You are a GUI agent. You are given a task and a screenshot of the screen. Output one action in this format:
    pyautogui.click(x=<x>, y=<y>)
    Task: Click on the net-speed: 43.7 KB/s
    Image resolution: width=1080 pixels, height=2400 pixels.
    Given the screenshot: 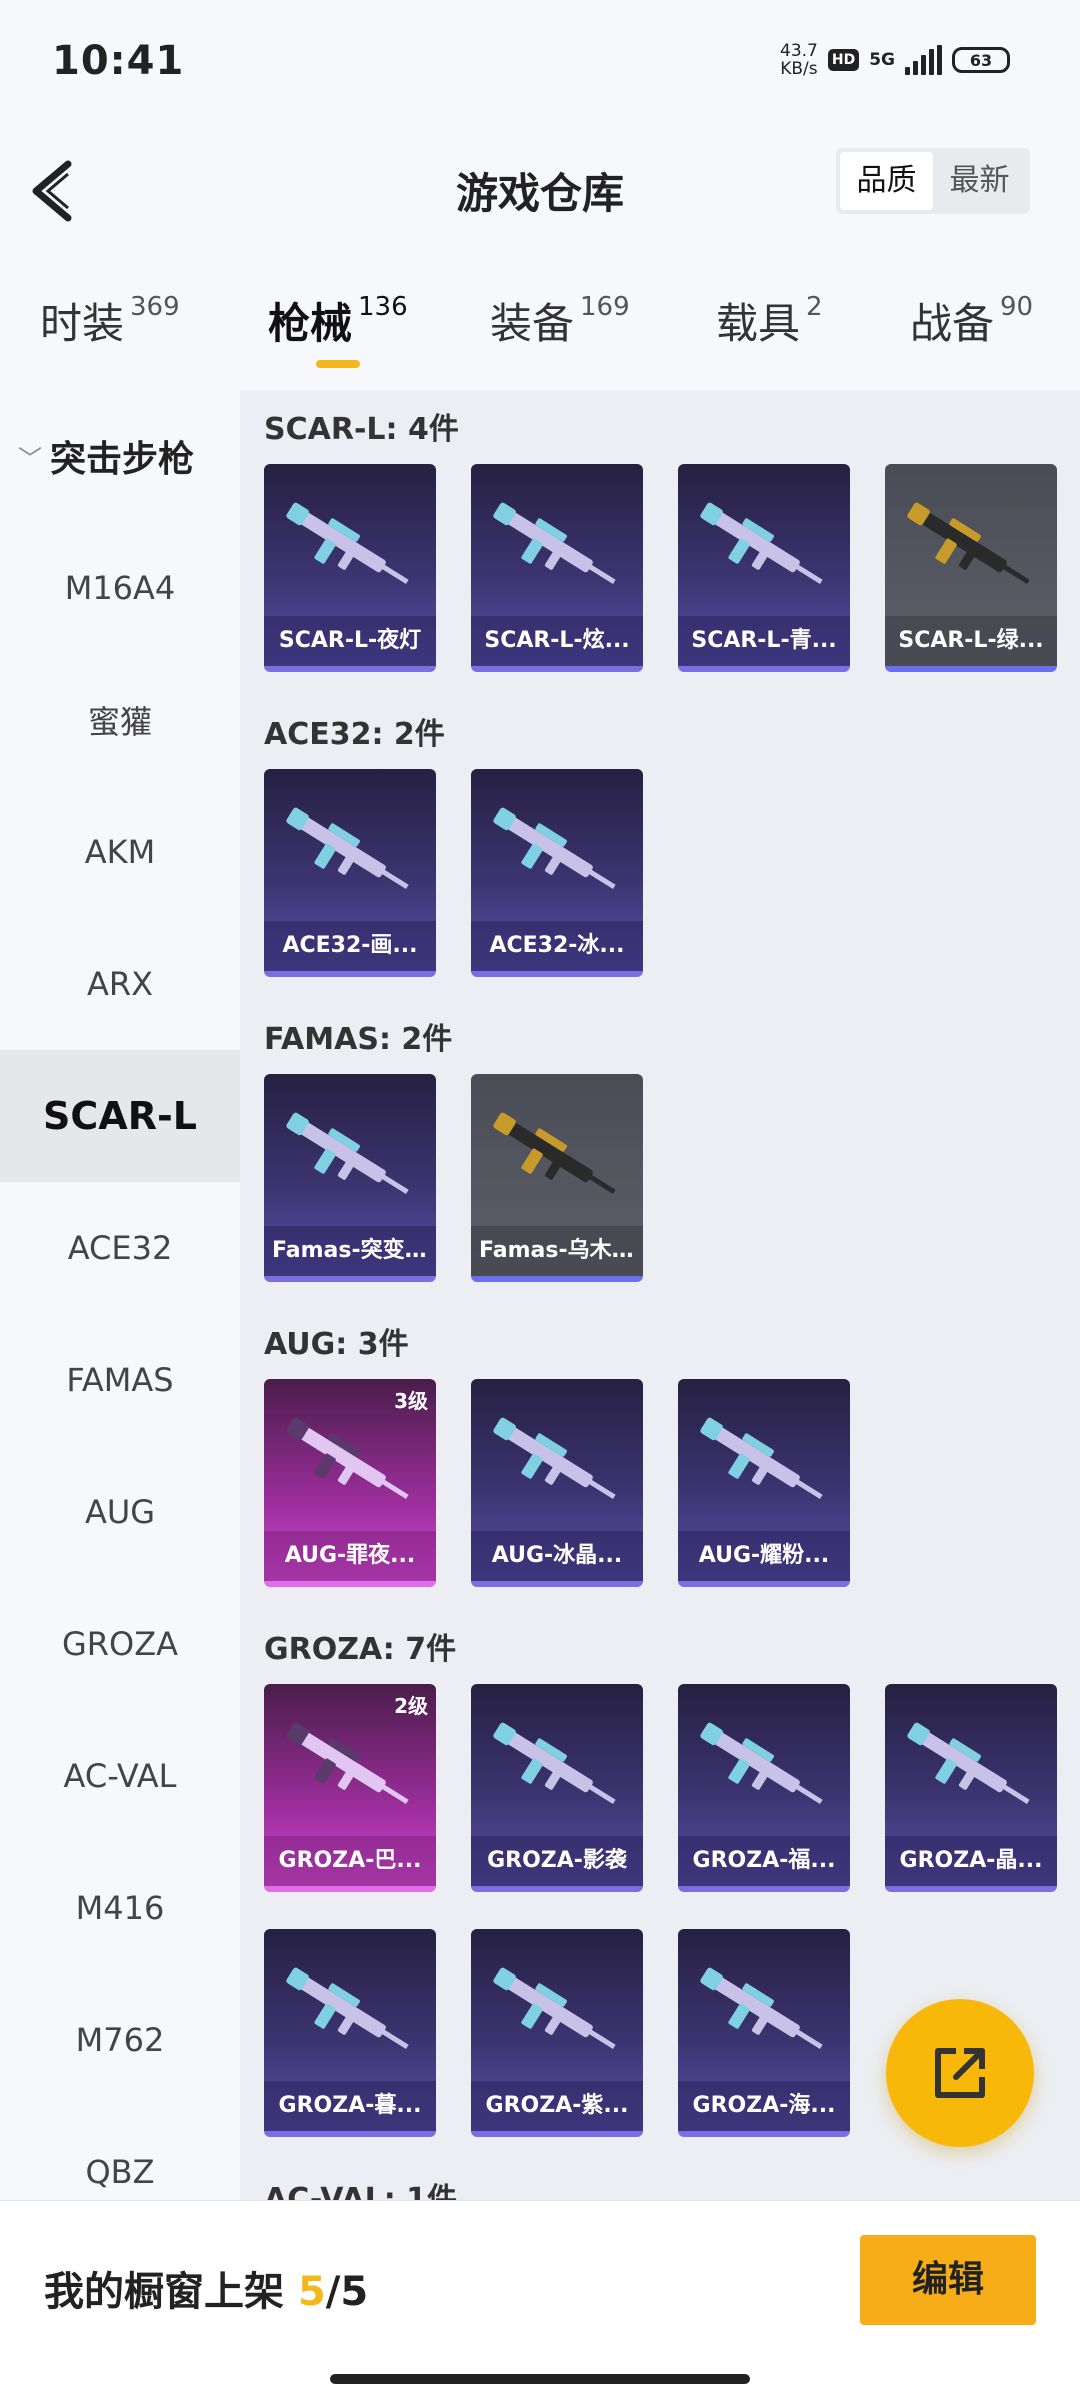 What is the action you would take?
    pyautogui.click(x=799, y=60)
    